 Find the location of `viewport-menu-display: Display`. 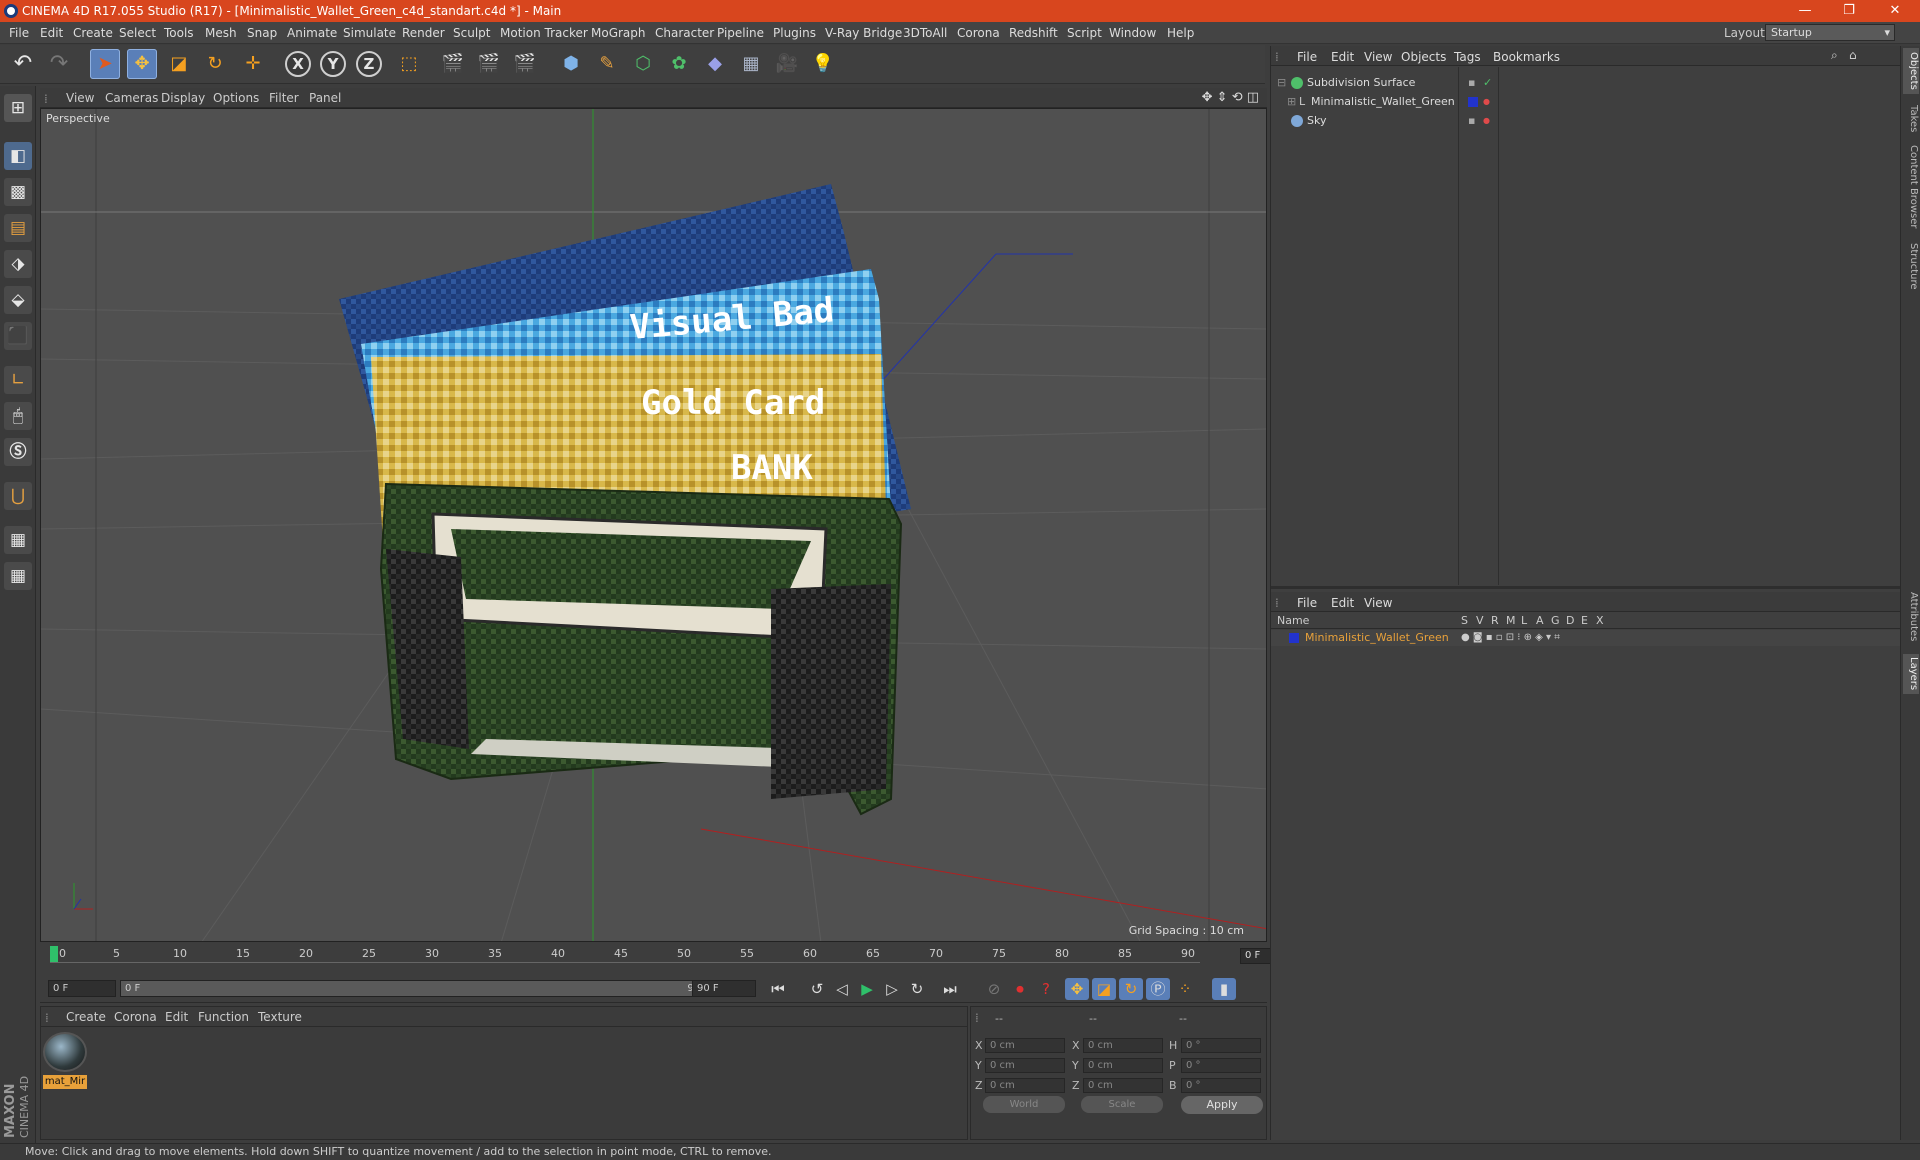

viewport-menu-display: Display is located at coordinates (183, 98).